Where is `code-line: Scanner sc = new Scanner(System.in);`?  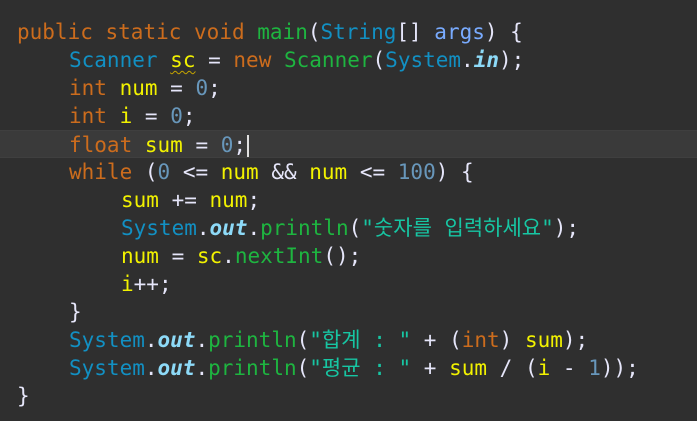 code-line: Scanner sc = new Scanner(System.in); is located at coordinates (348, 60).